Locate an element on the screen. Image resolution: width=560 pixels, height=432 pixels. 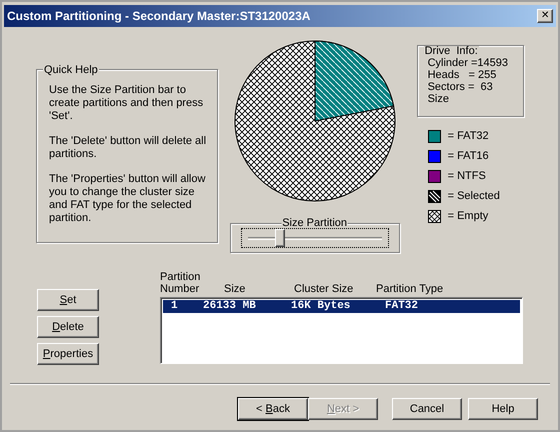
action-button: Delete is located at coordinates (68, 327).